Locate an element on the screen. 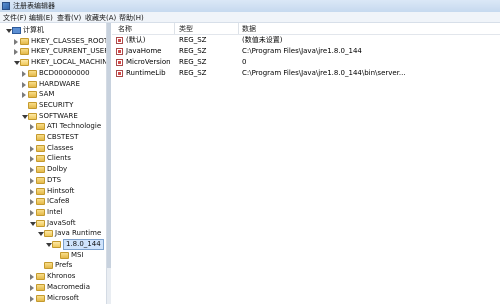 Image resolution: width=500 pixels, height=304 pixels. column-type: 类型 is located at coordinates (186, 29).